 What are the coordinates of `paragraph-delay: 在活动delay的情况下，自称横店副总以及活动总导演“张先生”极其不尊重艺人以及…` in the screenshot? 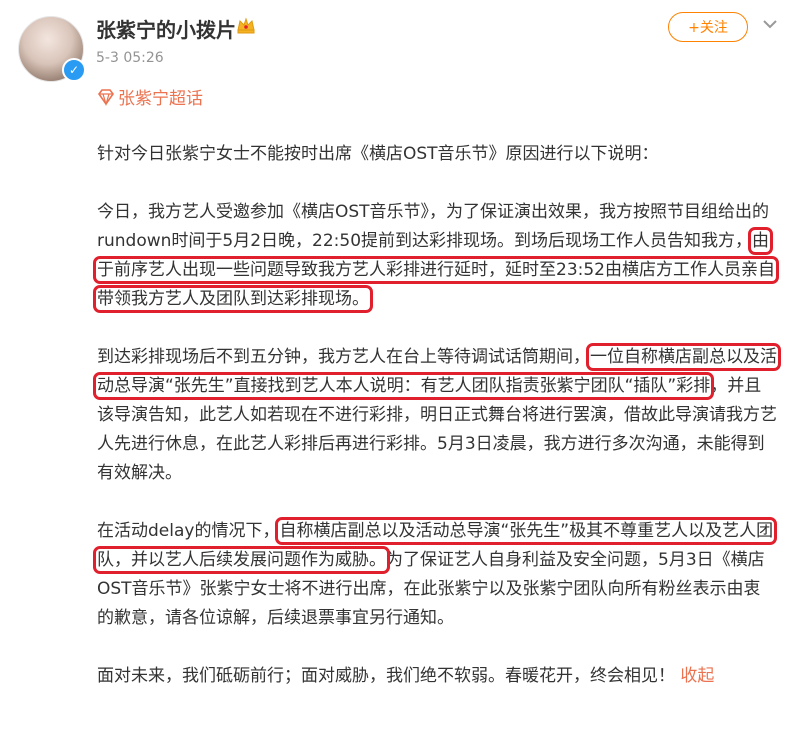 It's located at (435, 575).